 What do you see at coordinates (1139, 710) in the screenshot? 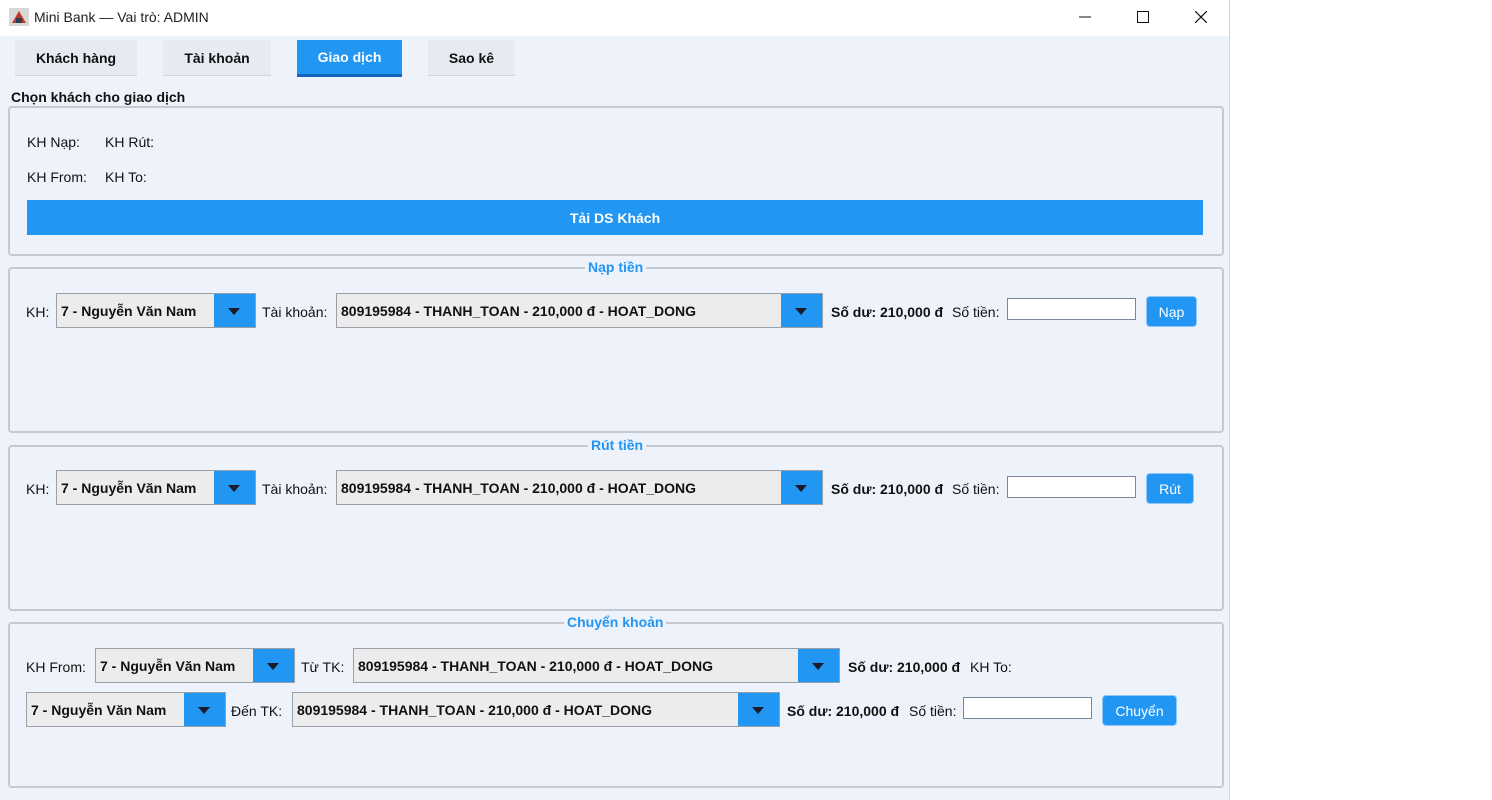
I see `transfer-button: Chuyển` at bounding box center [1139, 710].